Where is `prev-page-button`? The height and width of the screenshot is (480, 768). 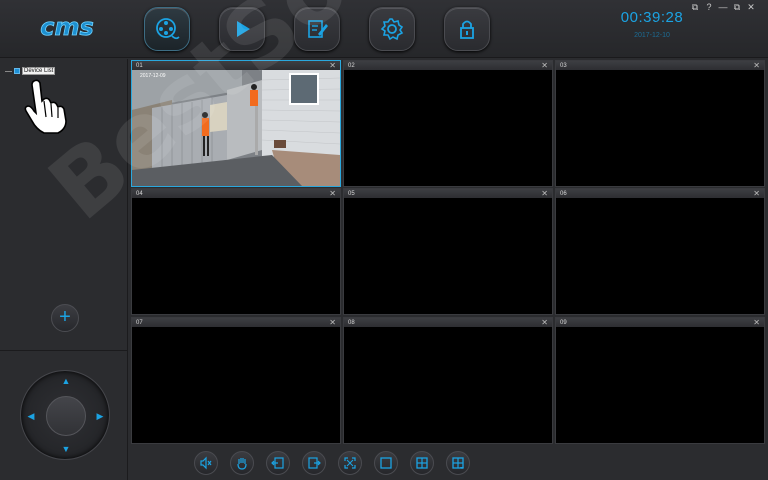
prev-page-button is located at coordinates (278, 463).